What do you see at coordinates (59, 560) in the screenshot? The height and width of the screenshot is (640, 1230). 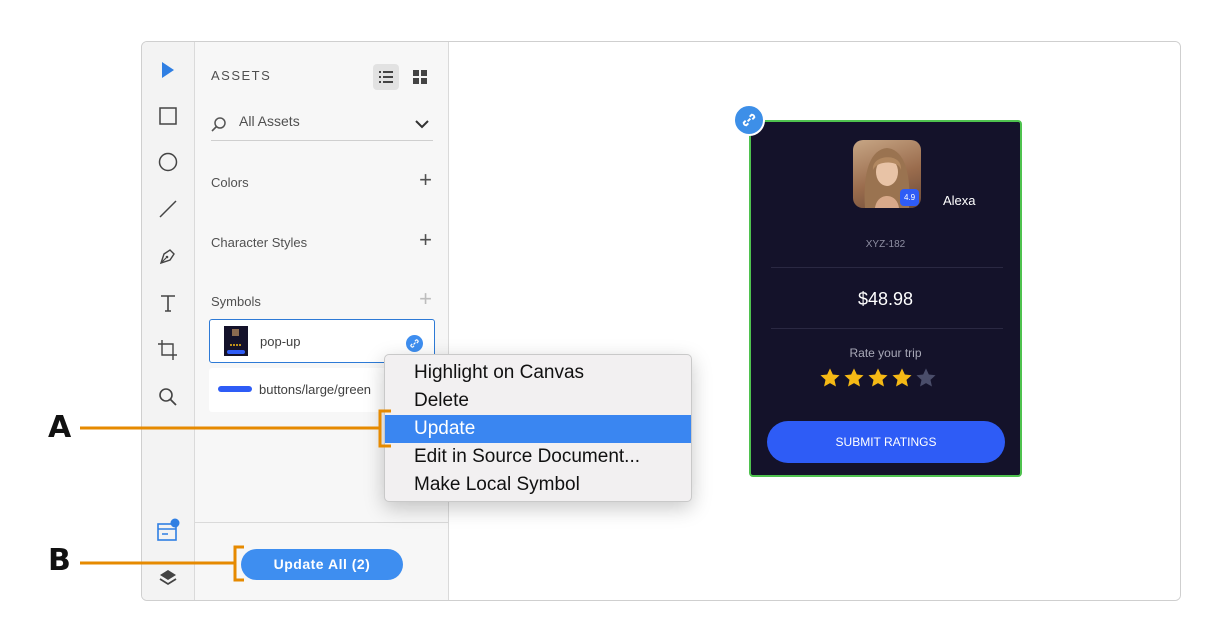 I see `annotation-b-label: B` at bounding box center [59, 560].